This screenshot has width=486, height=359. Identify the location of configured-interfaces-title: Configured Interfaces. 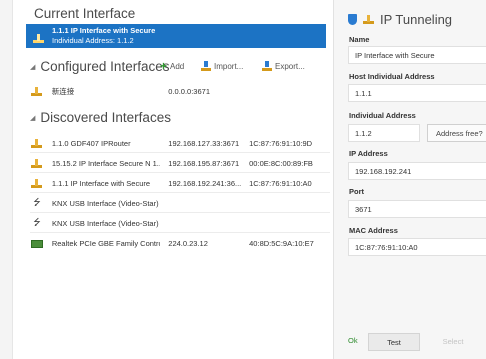
(105, 66).